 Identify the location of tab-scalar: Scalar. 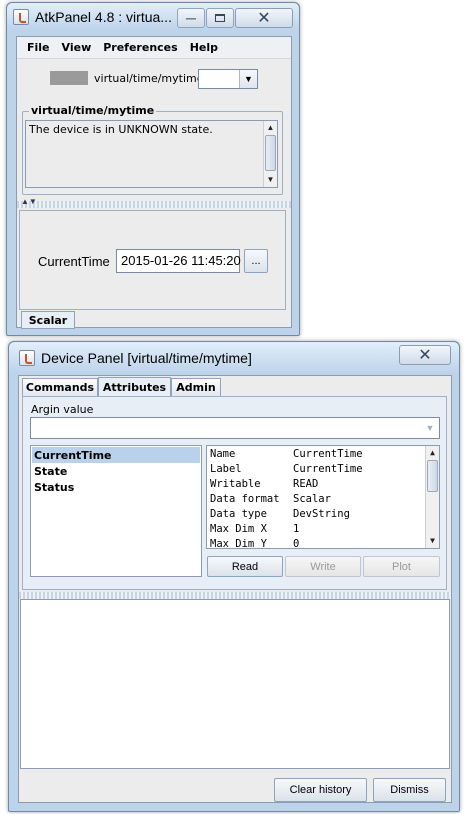
(48, 320).